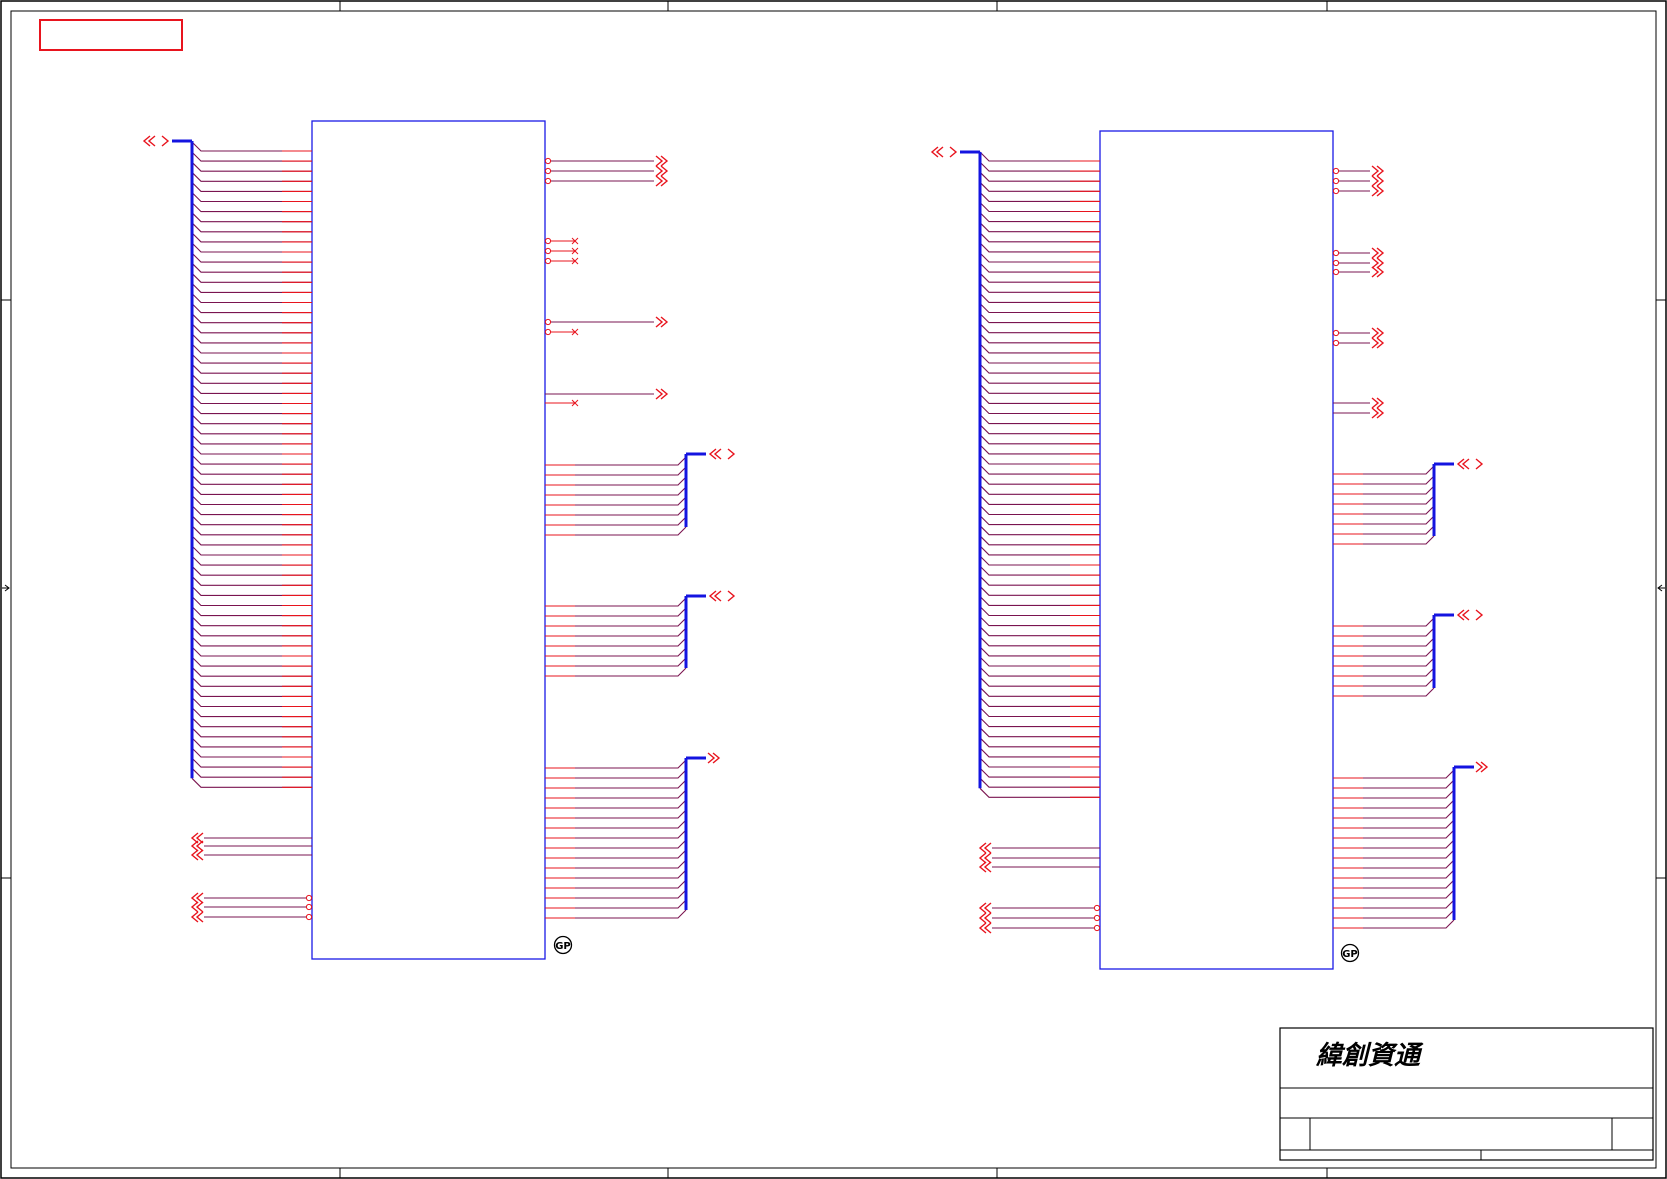 The width and height of the screenshot is (1667, 1179). Describe the element at coordinates (1466, 1094) in the screenshot. I see `title-block: 緯創資通` at that location.